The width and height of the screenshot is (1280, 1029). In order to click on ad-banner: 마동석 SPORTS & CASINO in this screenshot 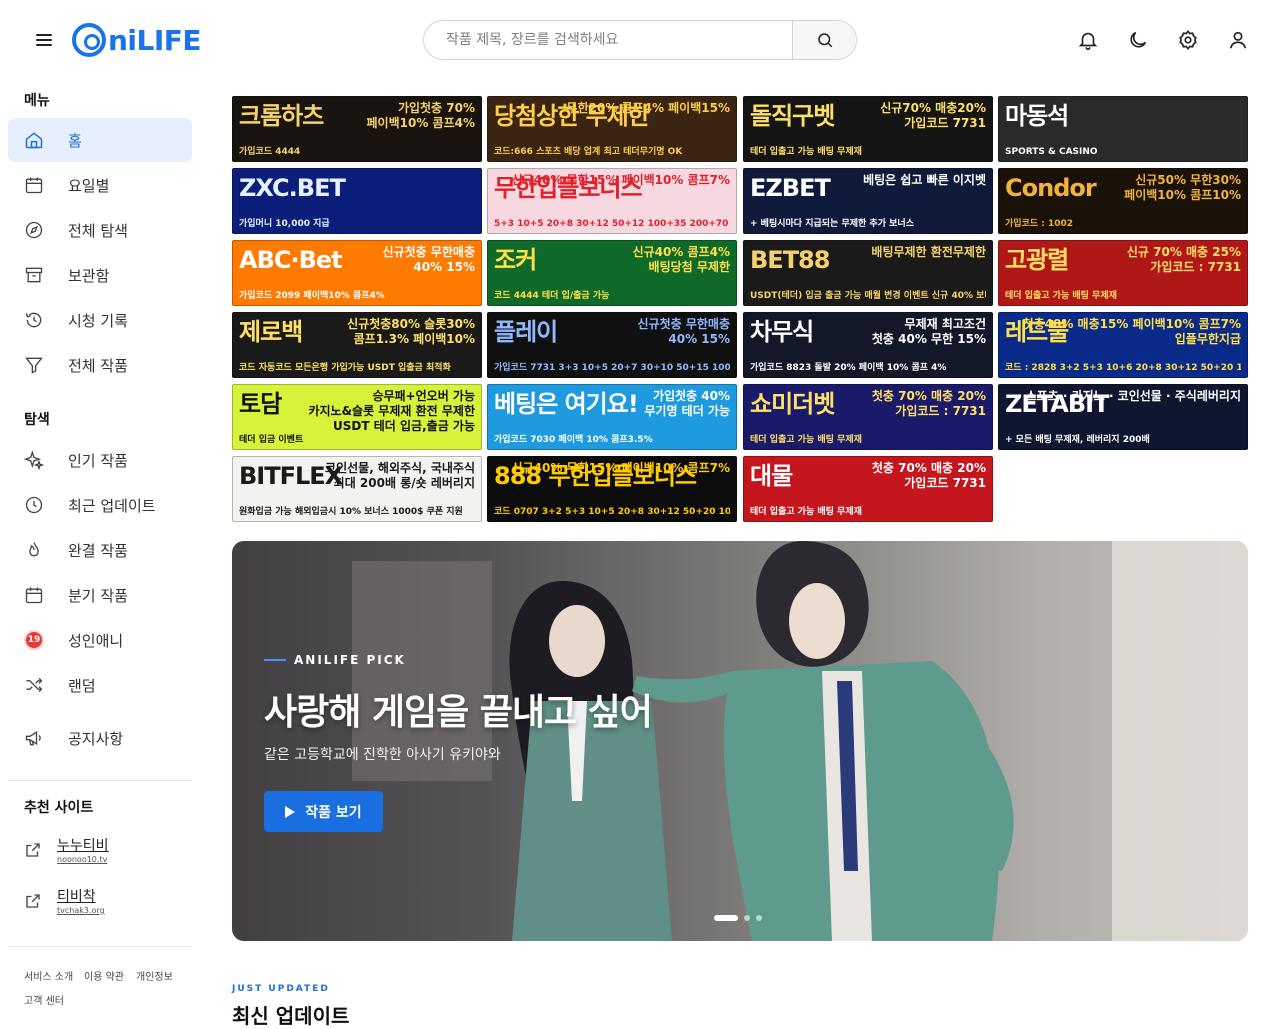, I will do `click(1123, 129)`.